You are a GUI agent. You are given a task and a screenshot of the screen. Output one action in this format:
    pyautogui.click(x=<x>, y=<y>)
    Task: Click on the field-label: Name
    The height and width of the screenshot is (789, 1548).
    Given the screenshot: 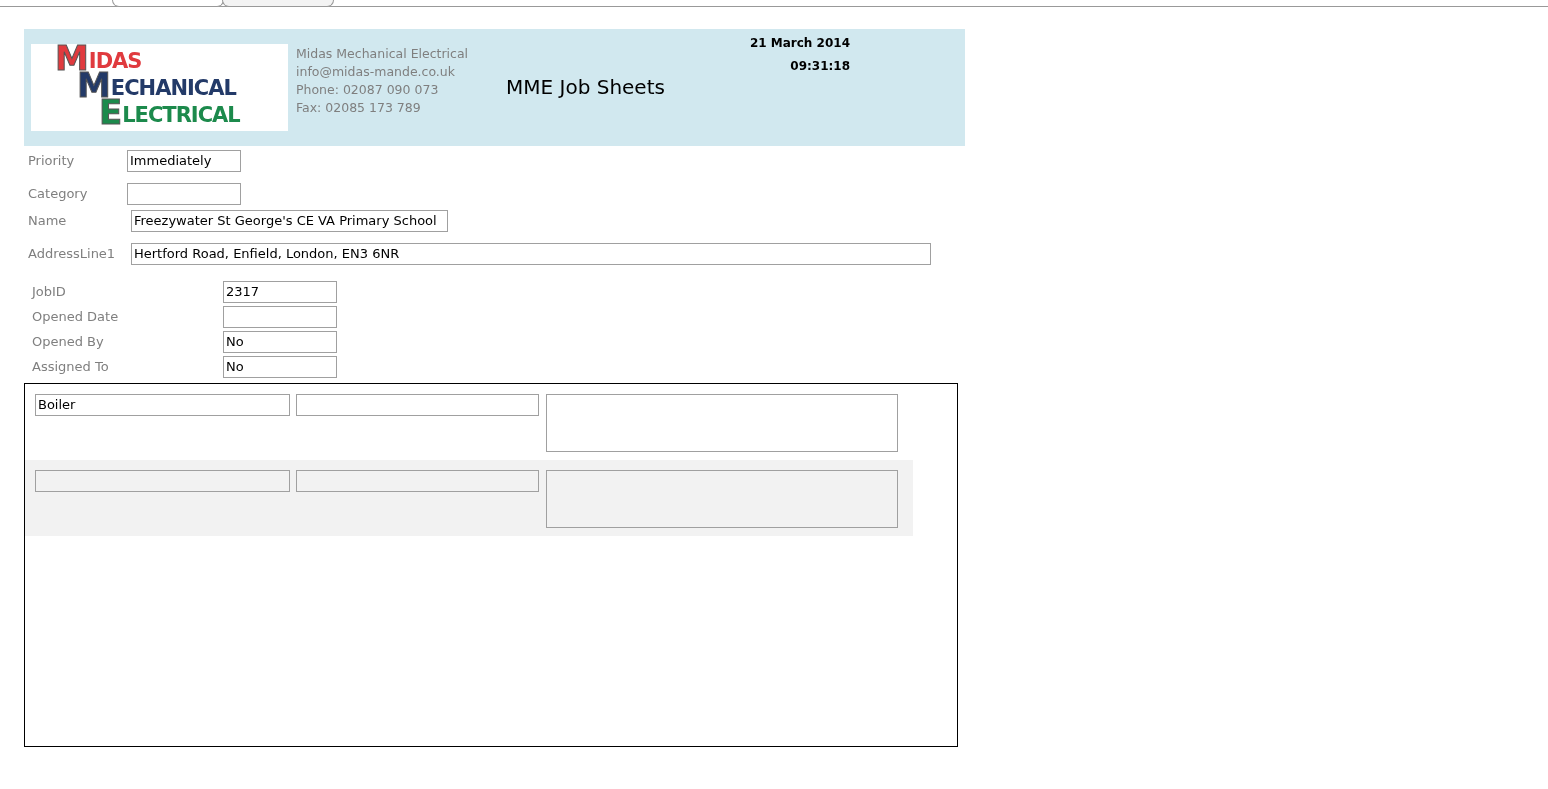 What is the action you would take?
    pyautogui.click(x=48, y=220)
    